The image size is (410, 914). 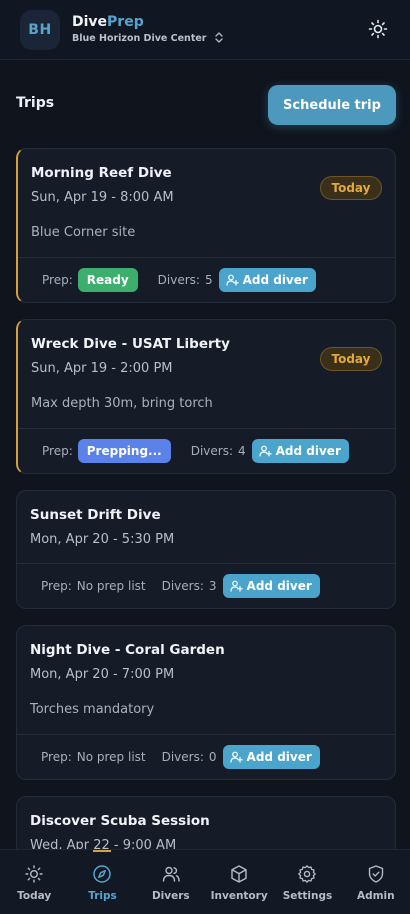 I want to click on nav-settings: Settings, so click(x=307, y=882).